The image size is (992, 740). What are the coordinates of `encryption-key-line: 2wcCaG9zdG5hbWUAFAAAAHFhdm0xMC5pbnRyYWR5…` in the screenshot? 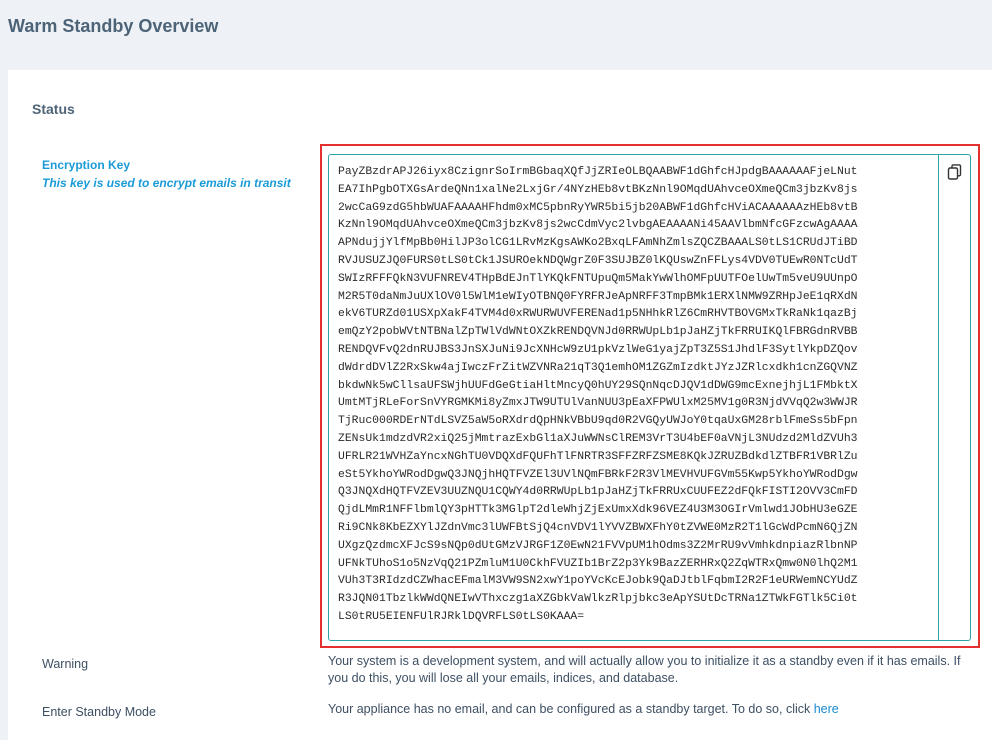 It's located at (598, 207).